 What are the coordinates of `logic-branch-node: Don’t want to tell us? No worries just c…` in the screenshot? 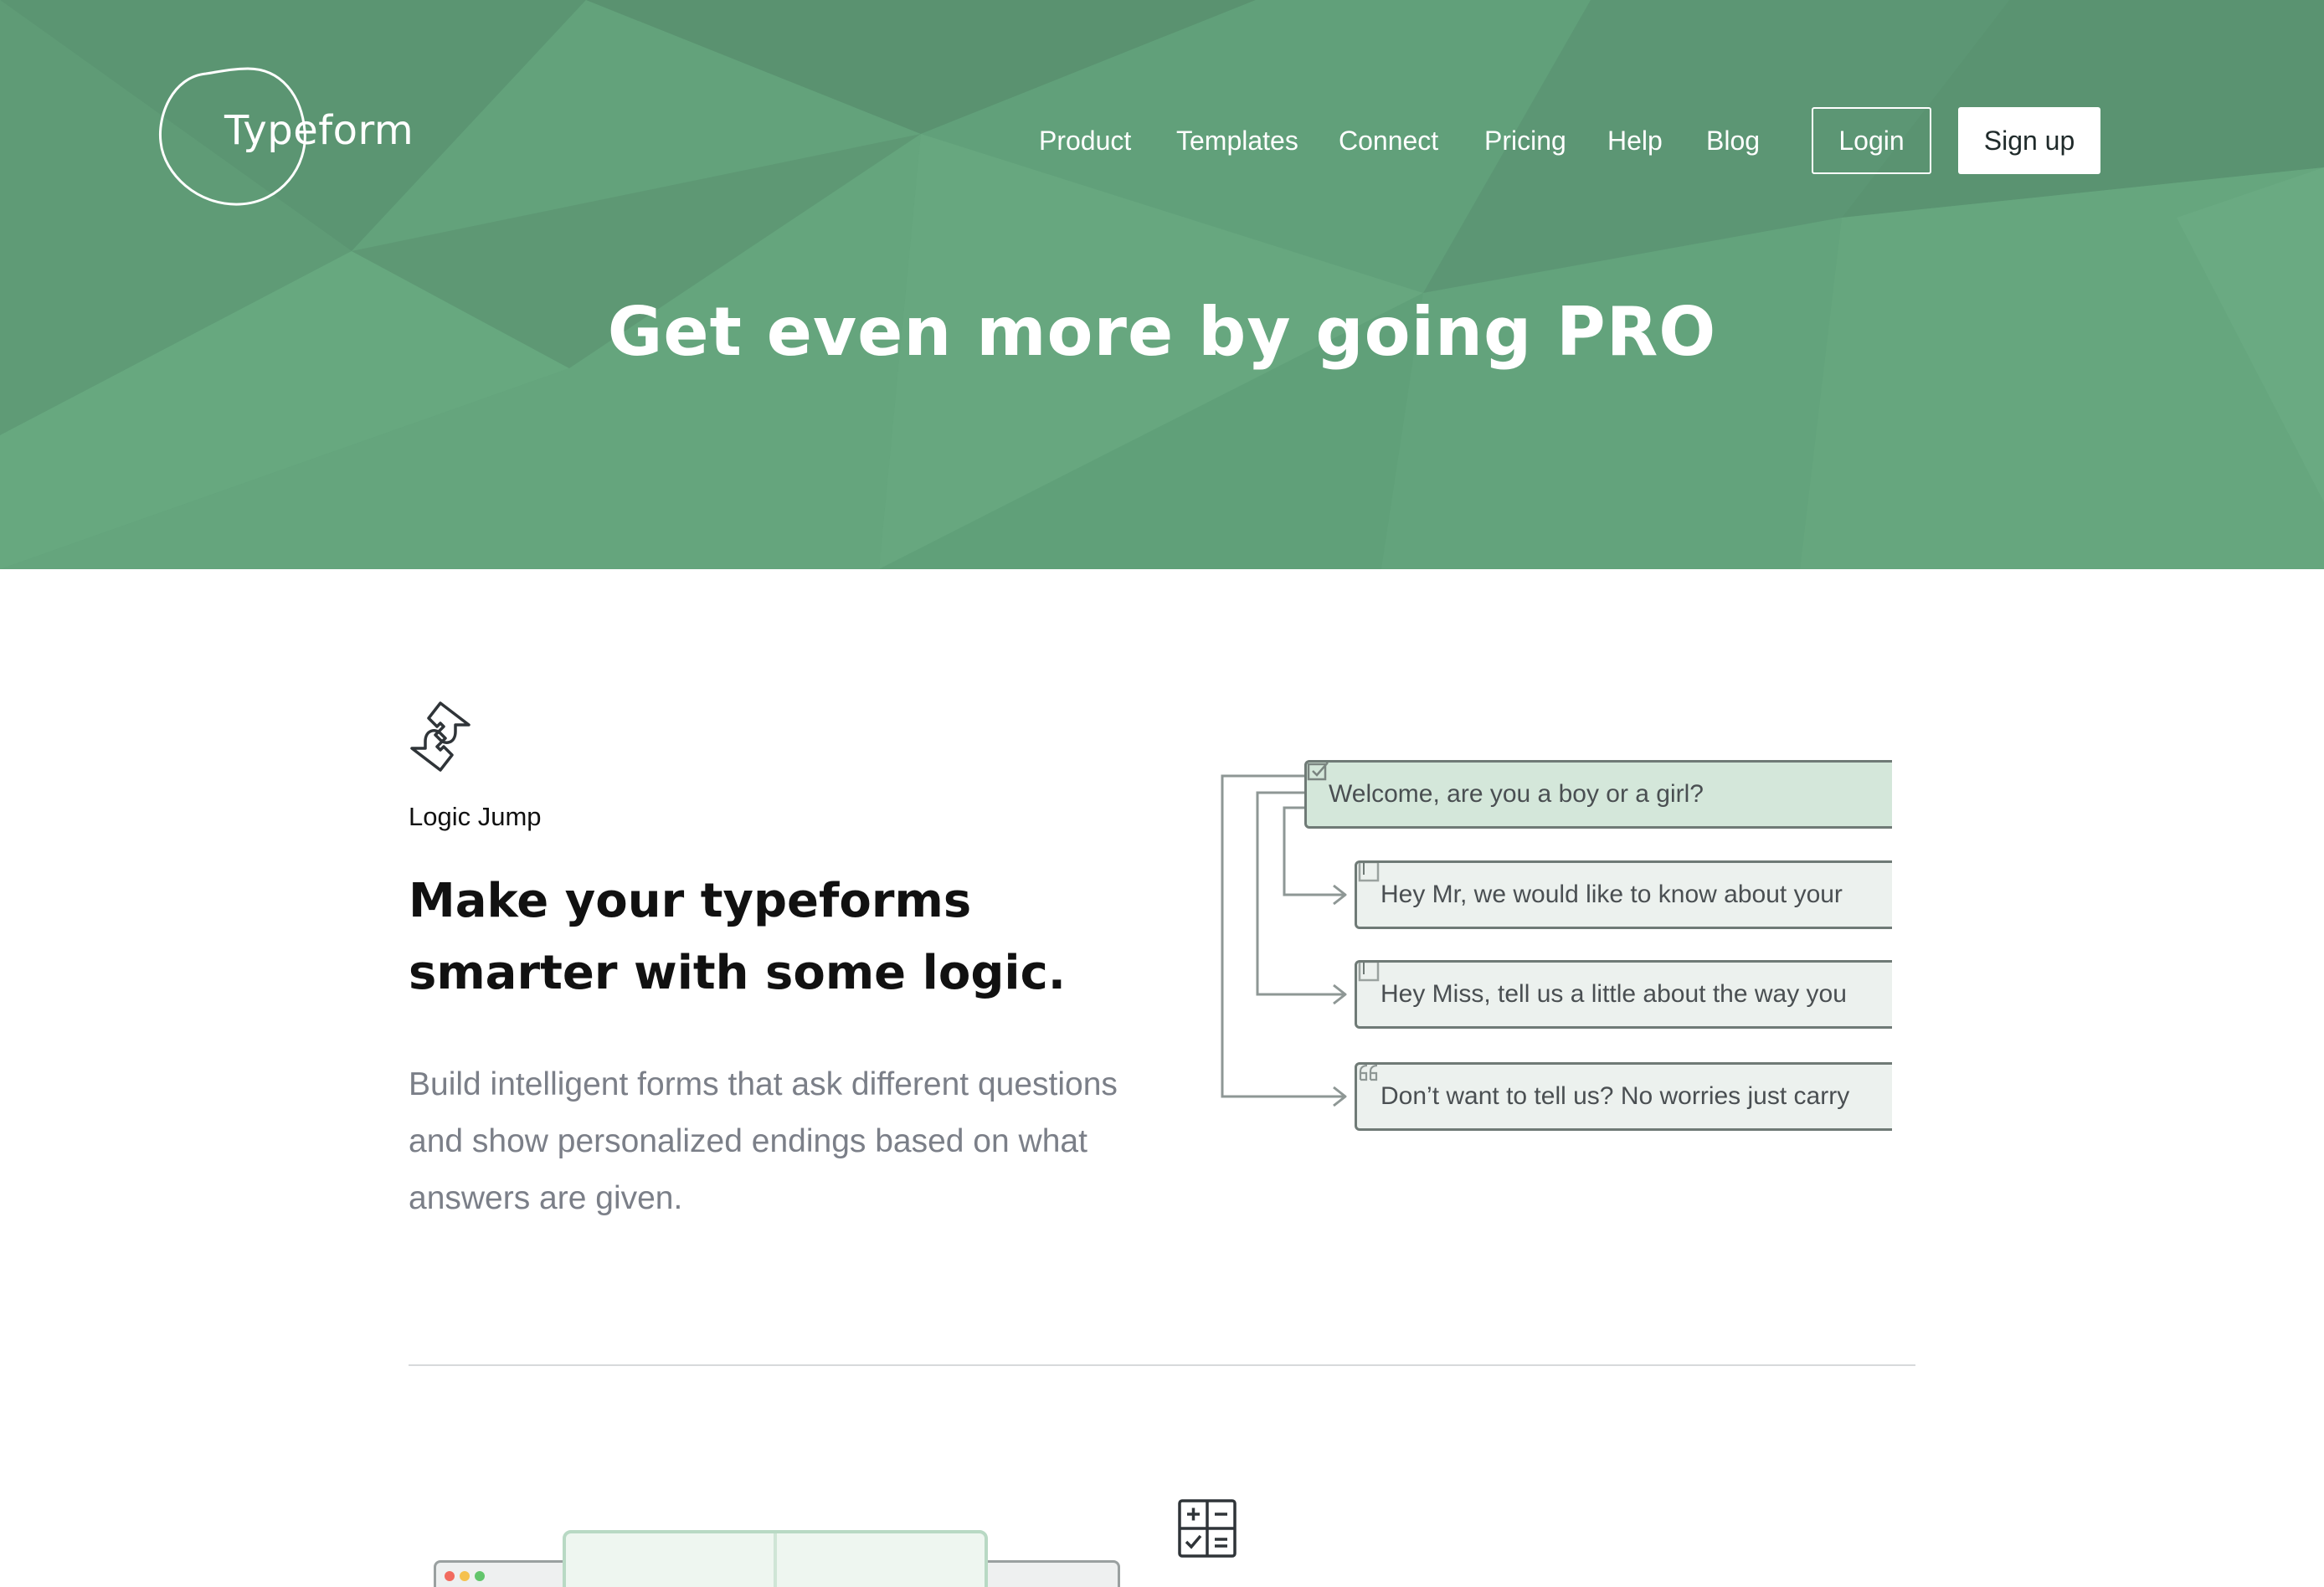 It's located at (1623, 1096).